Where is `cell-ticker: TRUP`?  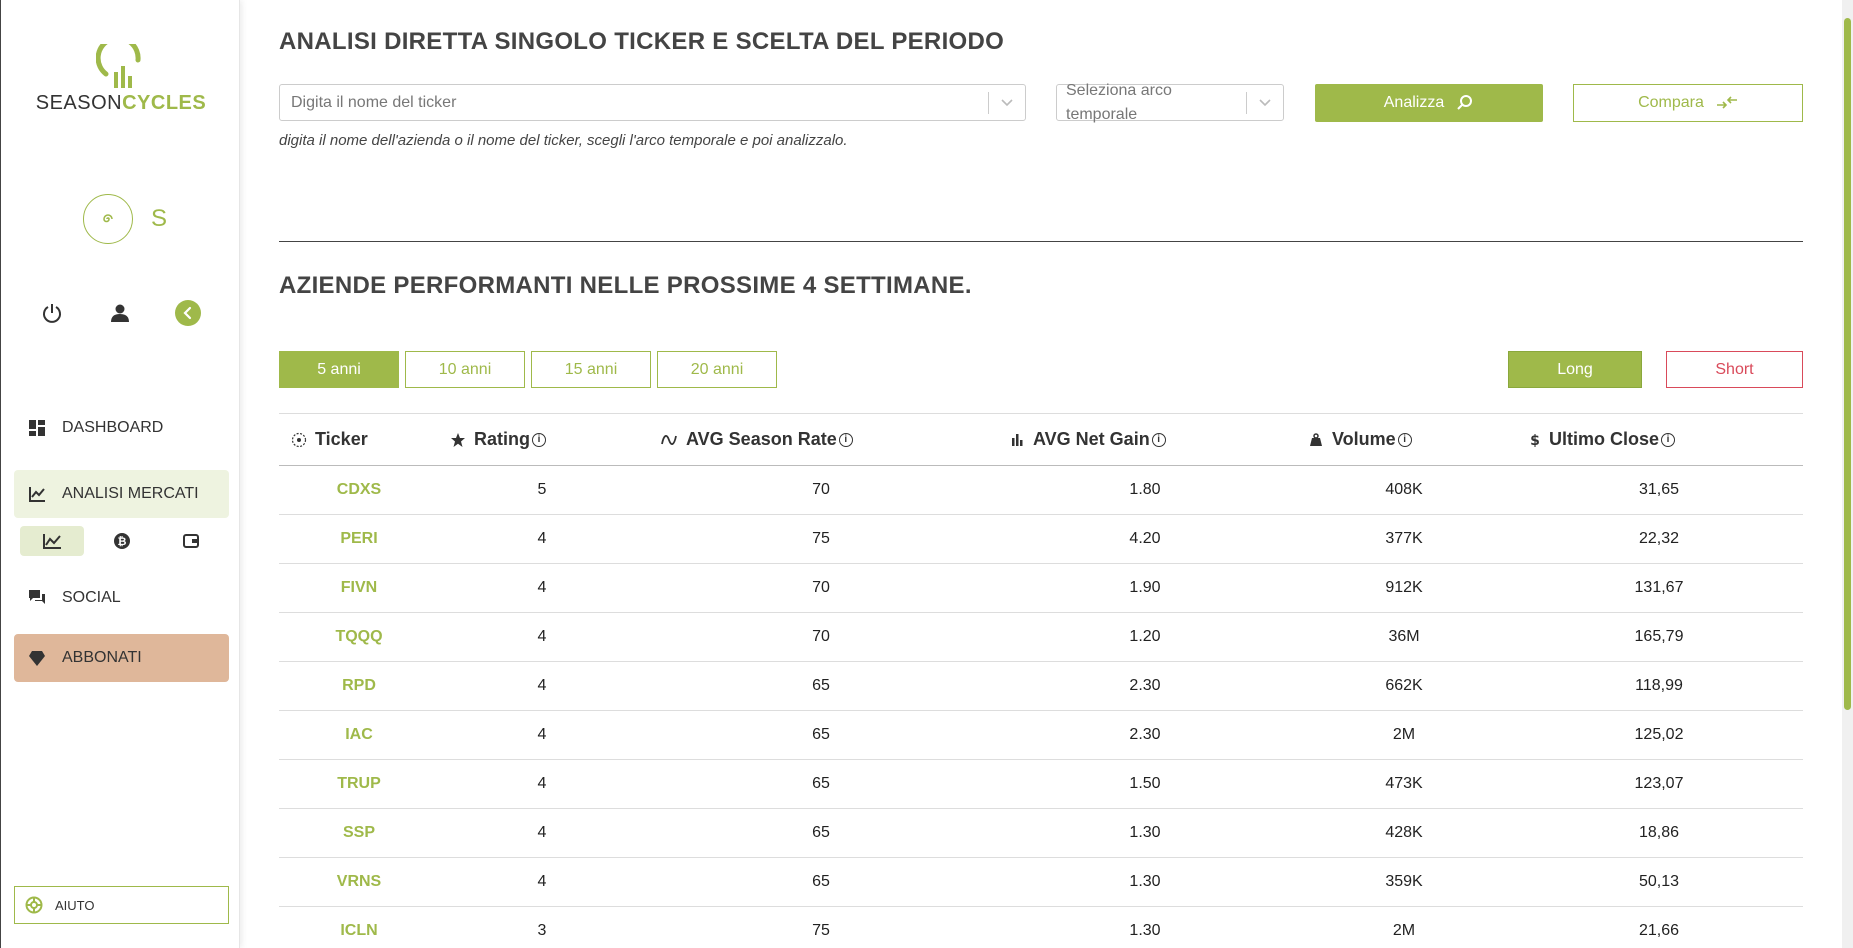
cell-ticker: TRUP is located at coordinates (359, 784).